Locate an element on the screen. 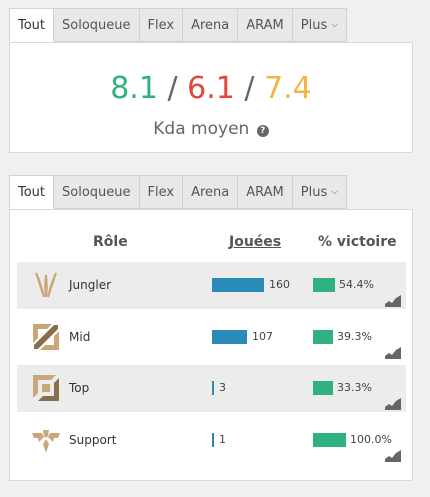 This screenshot has height=497, width=430. role-name: Mid is located at coordinates (80, 337).